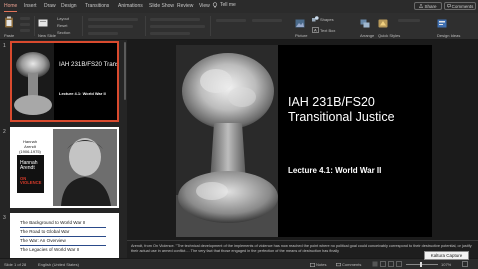  What do you see at coordinates (85, 167) in the screenshot?
I see `hannah-arendt-portrait-image` at bounding box center [85, 167].